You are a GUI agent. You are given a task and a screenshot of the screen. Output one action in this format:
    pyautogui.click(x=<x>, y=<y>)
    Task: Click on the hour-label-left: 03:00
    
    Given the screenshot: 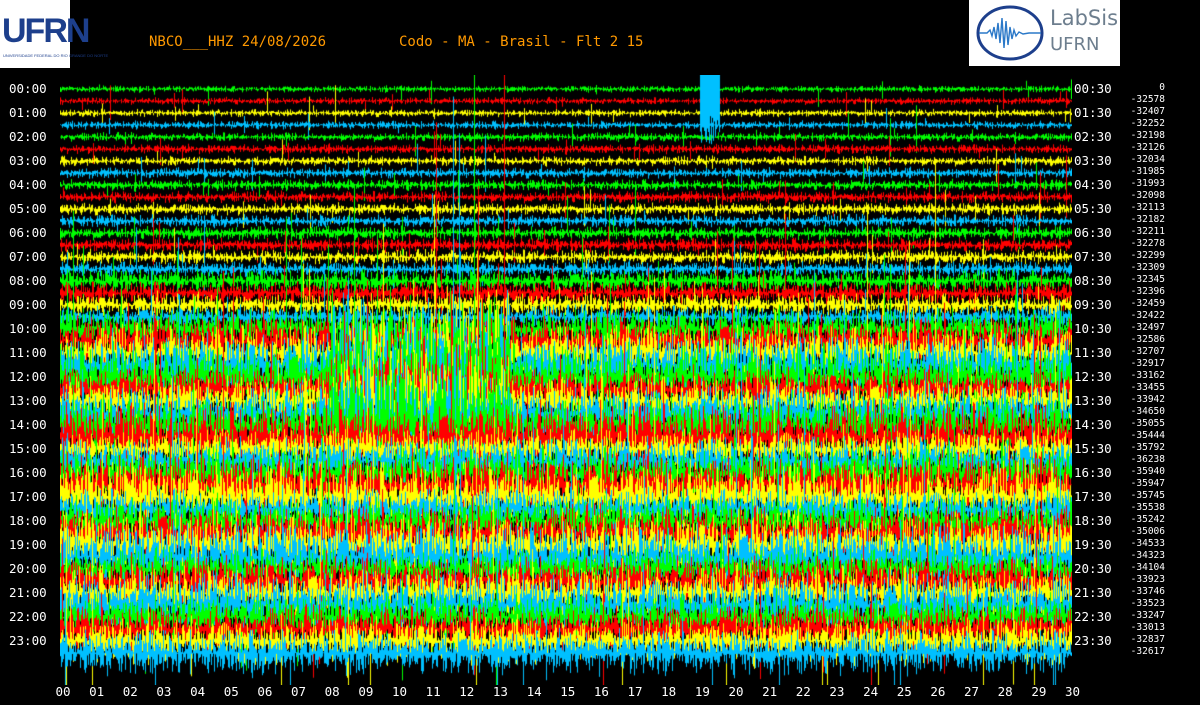 What is the action you would take?
    pyautogui.click(x=28, y=160)
    